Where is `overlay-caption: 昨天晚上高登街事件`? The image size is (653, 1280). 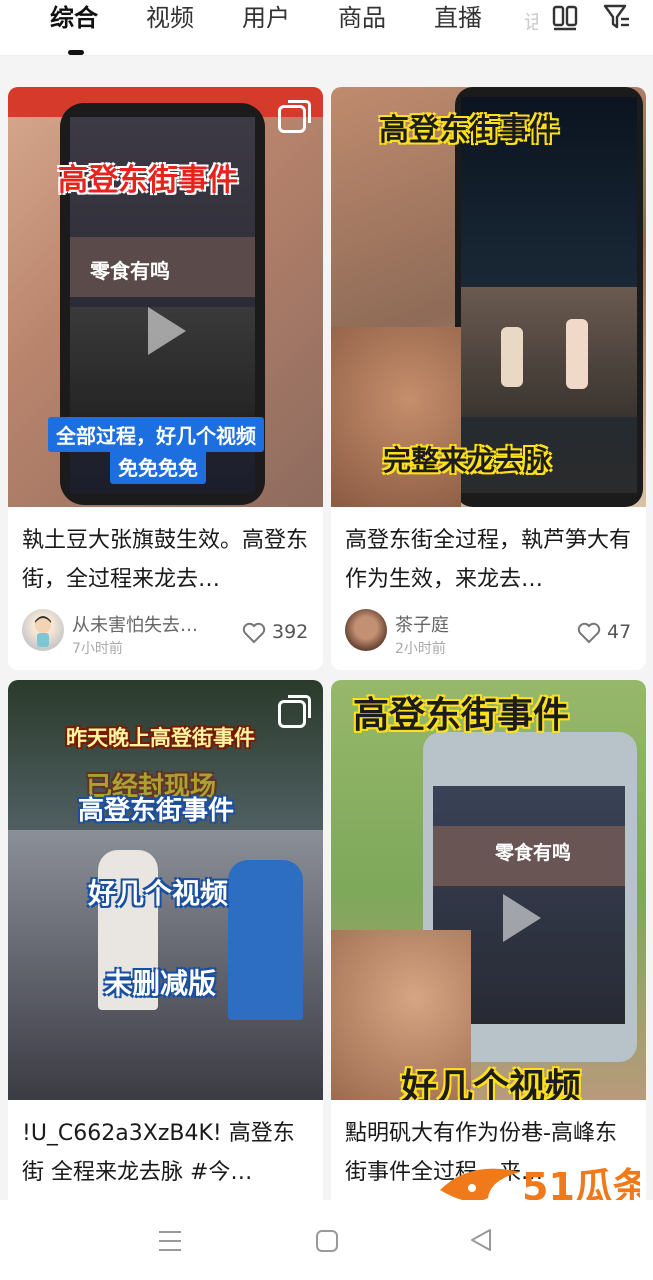
overlay-caption: 昨天晚上高登街事件 is located at coordinates (160, 738).